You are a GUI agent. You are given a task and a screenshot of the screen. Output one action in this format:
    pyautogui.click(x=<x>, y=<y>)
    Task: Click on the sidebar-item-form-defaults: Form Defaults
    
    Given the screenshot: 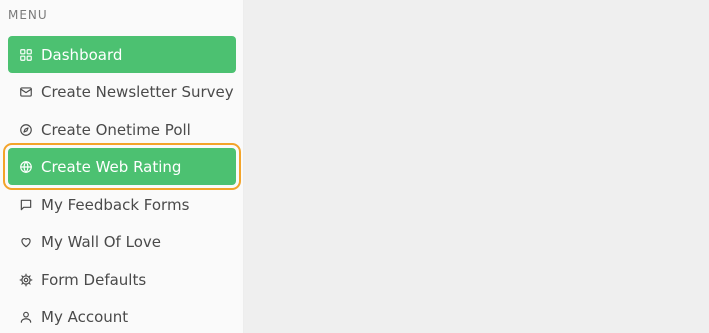 What is the action you would take?
    pyautogui.click(x=122, y=279)
    